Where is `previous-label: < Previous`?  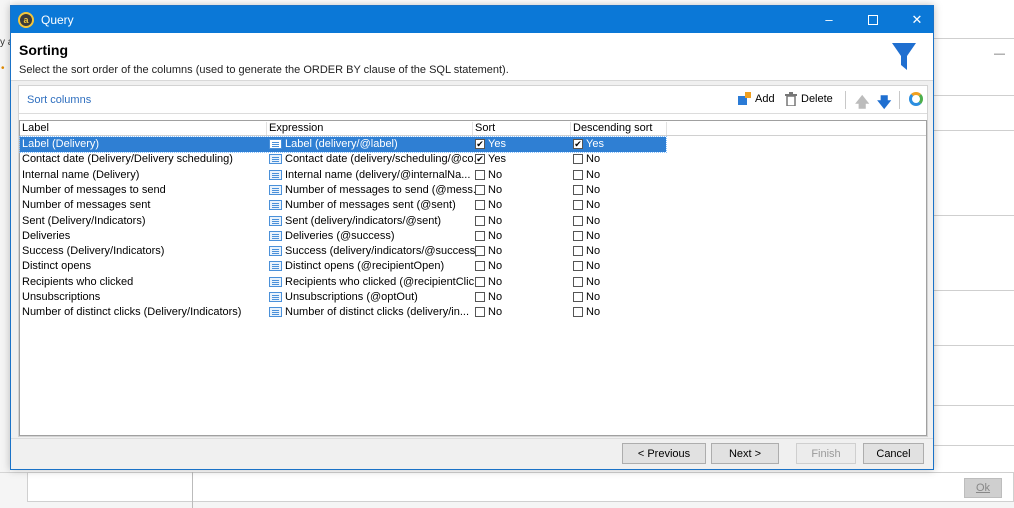 previous-label: < Previous is located at coordinates (664, 453).